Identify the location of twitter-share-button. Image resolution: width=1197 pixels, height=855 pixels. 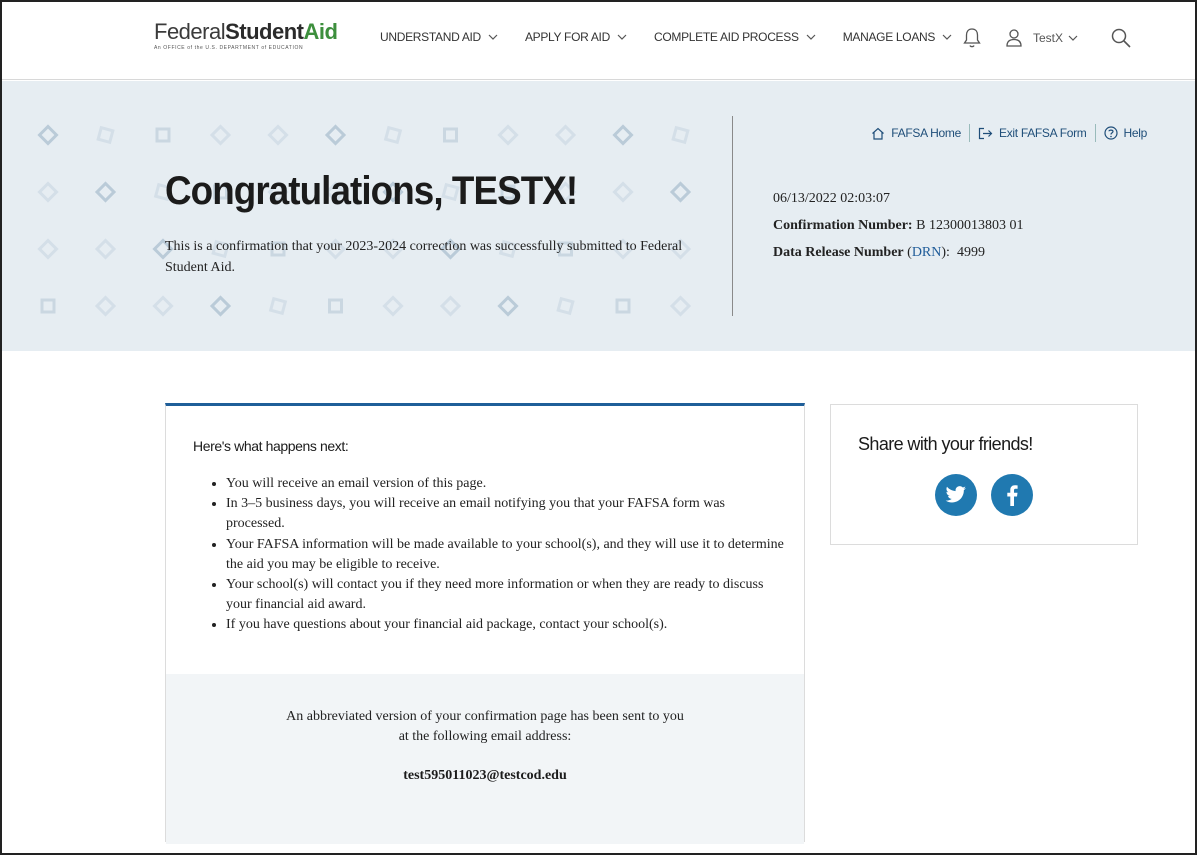
(956, 495).